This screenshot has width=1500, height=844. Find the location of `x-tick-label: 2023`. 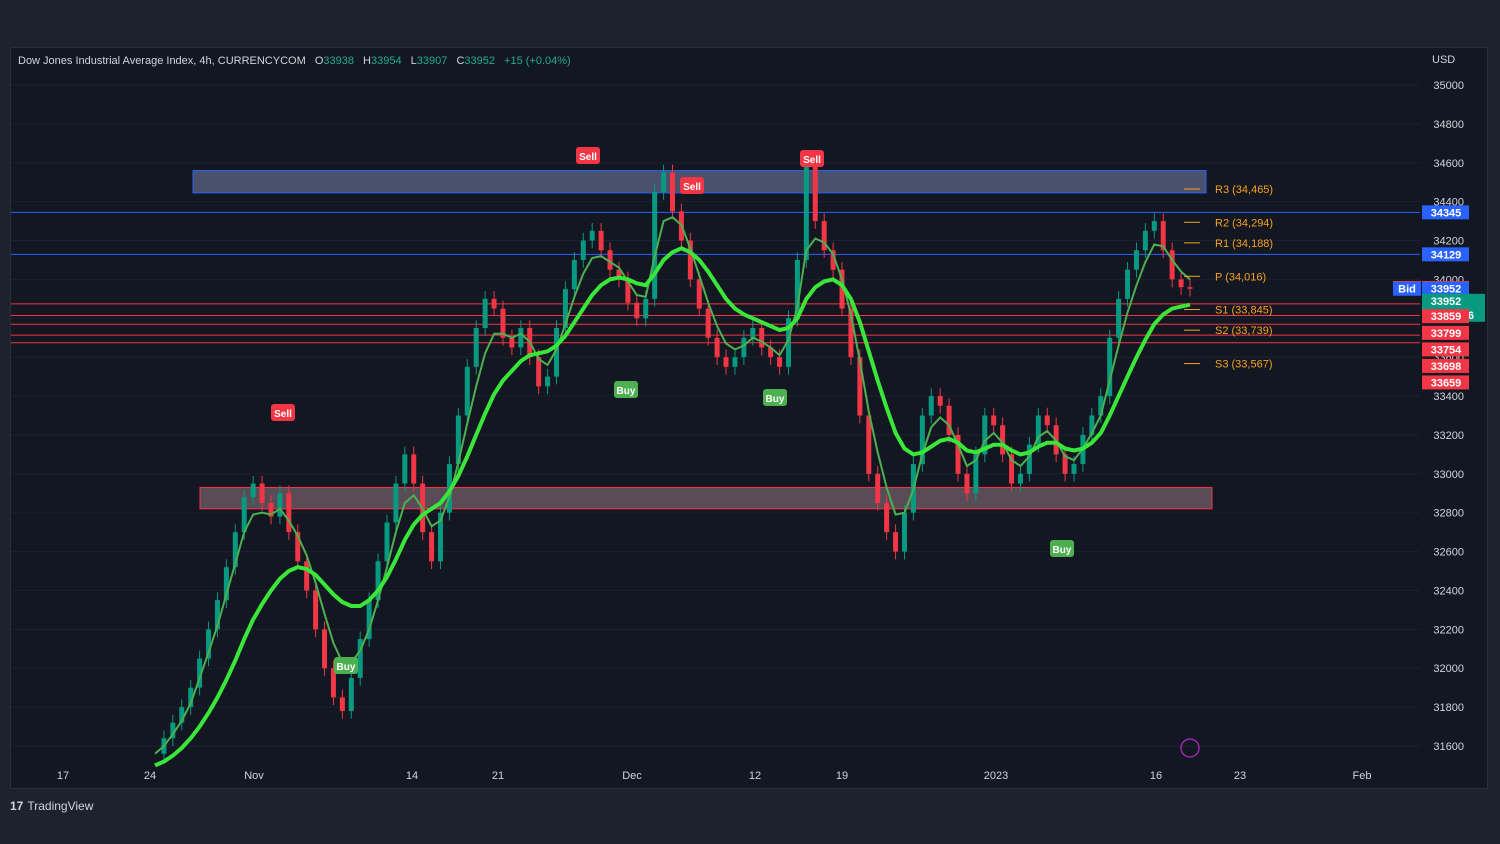

x-tick-label: 2023 is located at coordinates (996, 776).